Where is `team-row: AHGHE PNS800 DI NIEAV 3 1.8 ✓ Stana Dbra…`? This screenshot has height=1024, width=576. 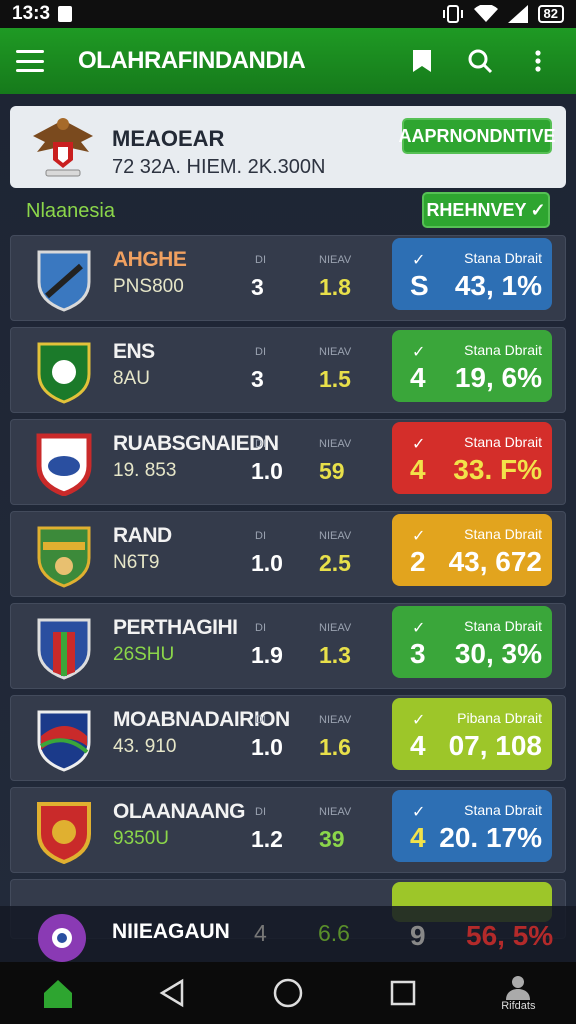 team-row: AHGHE PNS800 DI NIEAV 3 1.8 ✓ Stana Dbra… is located at coordinates (288, 278).